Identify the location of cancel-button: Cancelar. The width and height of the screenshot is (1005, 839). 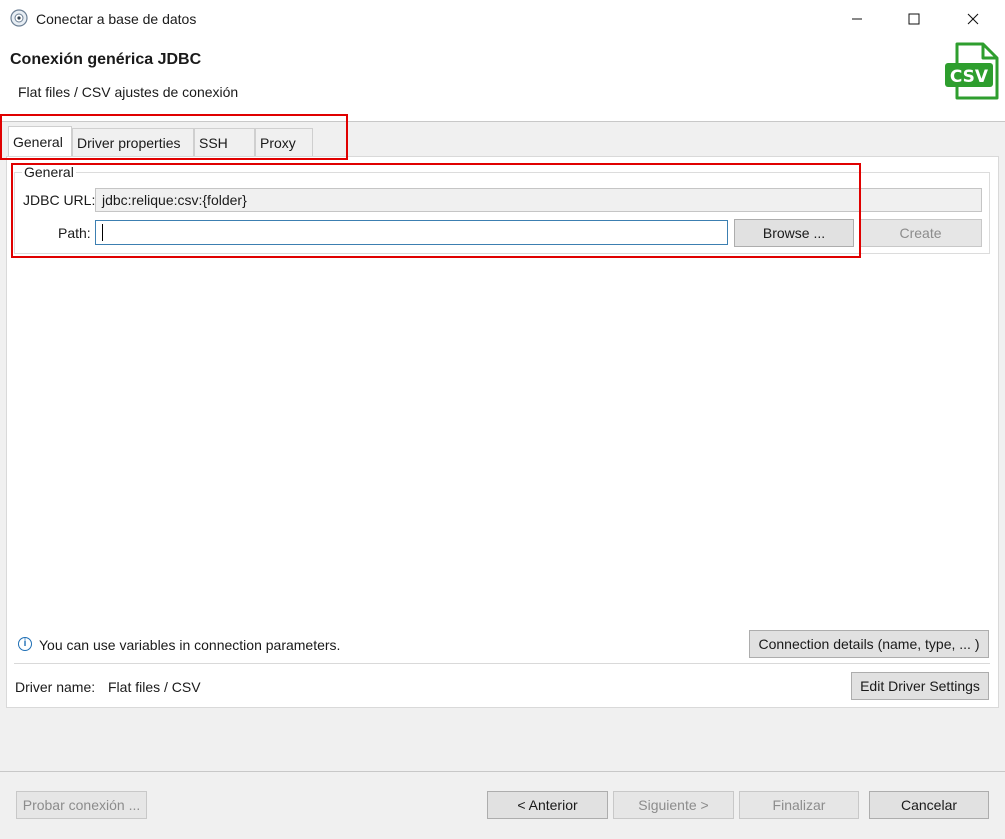
(929, 805).